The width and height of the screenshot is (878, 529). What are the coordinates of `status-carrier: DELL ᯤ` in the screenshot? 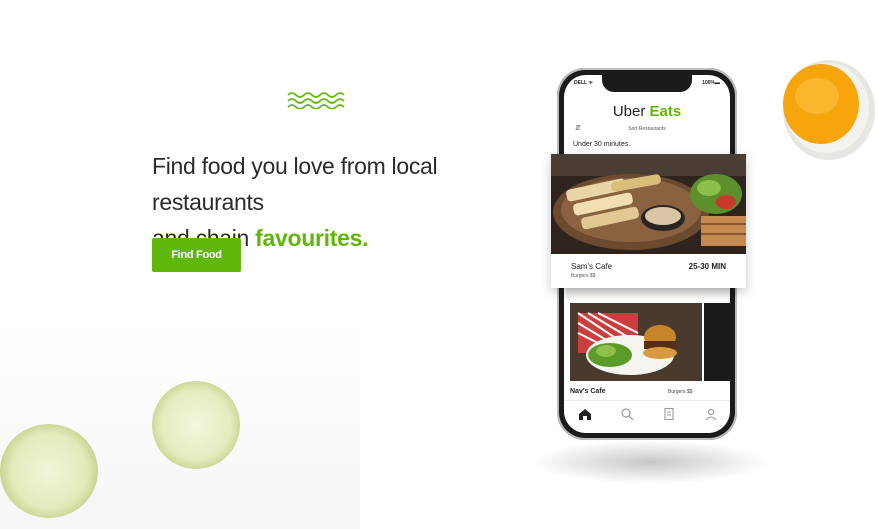 It's located at (583, 83).